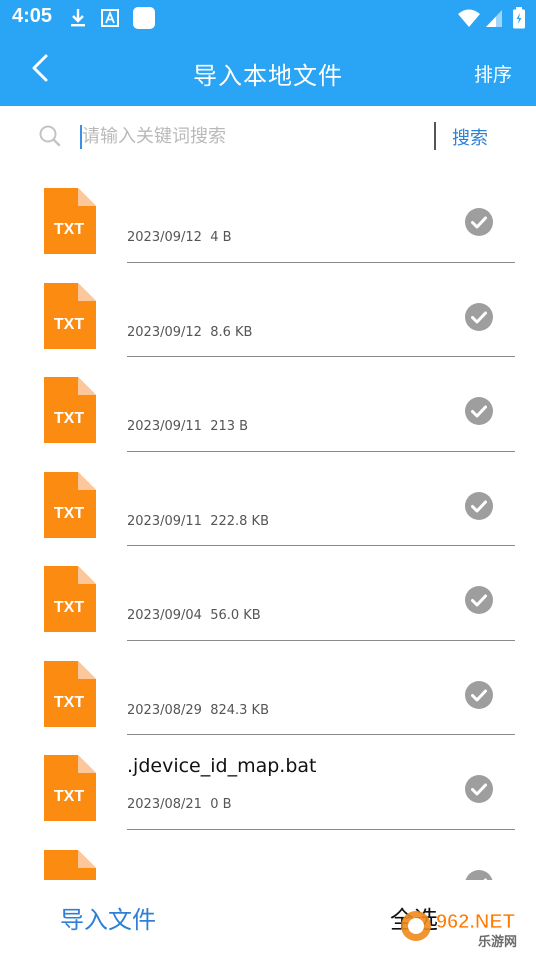 This screenshot has height=954, width=536. What do you see at coordinates (108, 917) in the screenshot?
I see `import-files-button: 导入文件` at bounding box center [108, 917].